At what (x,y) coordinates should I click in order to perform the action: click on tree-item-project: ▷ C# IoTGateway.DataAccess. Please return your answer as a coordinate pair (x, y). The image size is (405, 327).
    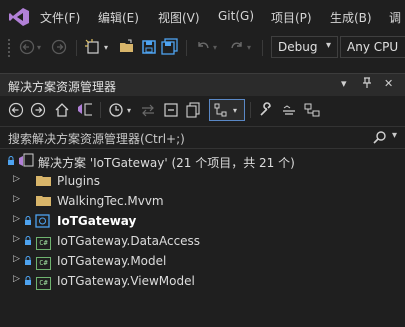
    Looking at the image, I should click on (202, 241).